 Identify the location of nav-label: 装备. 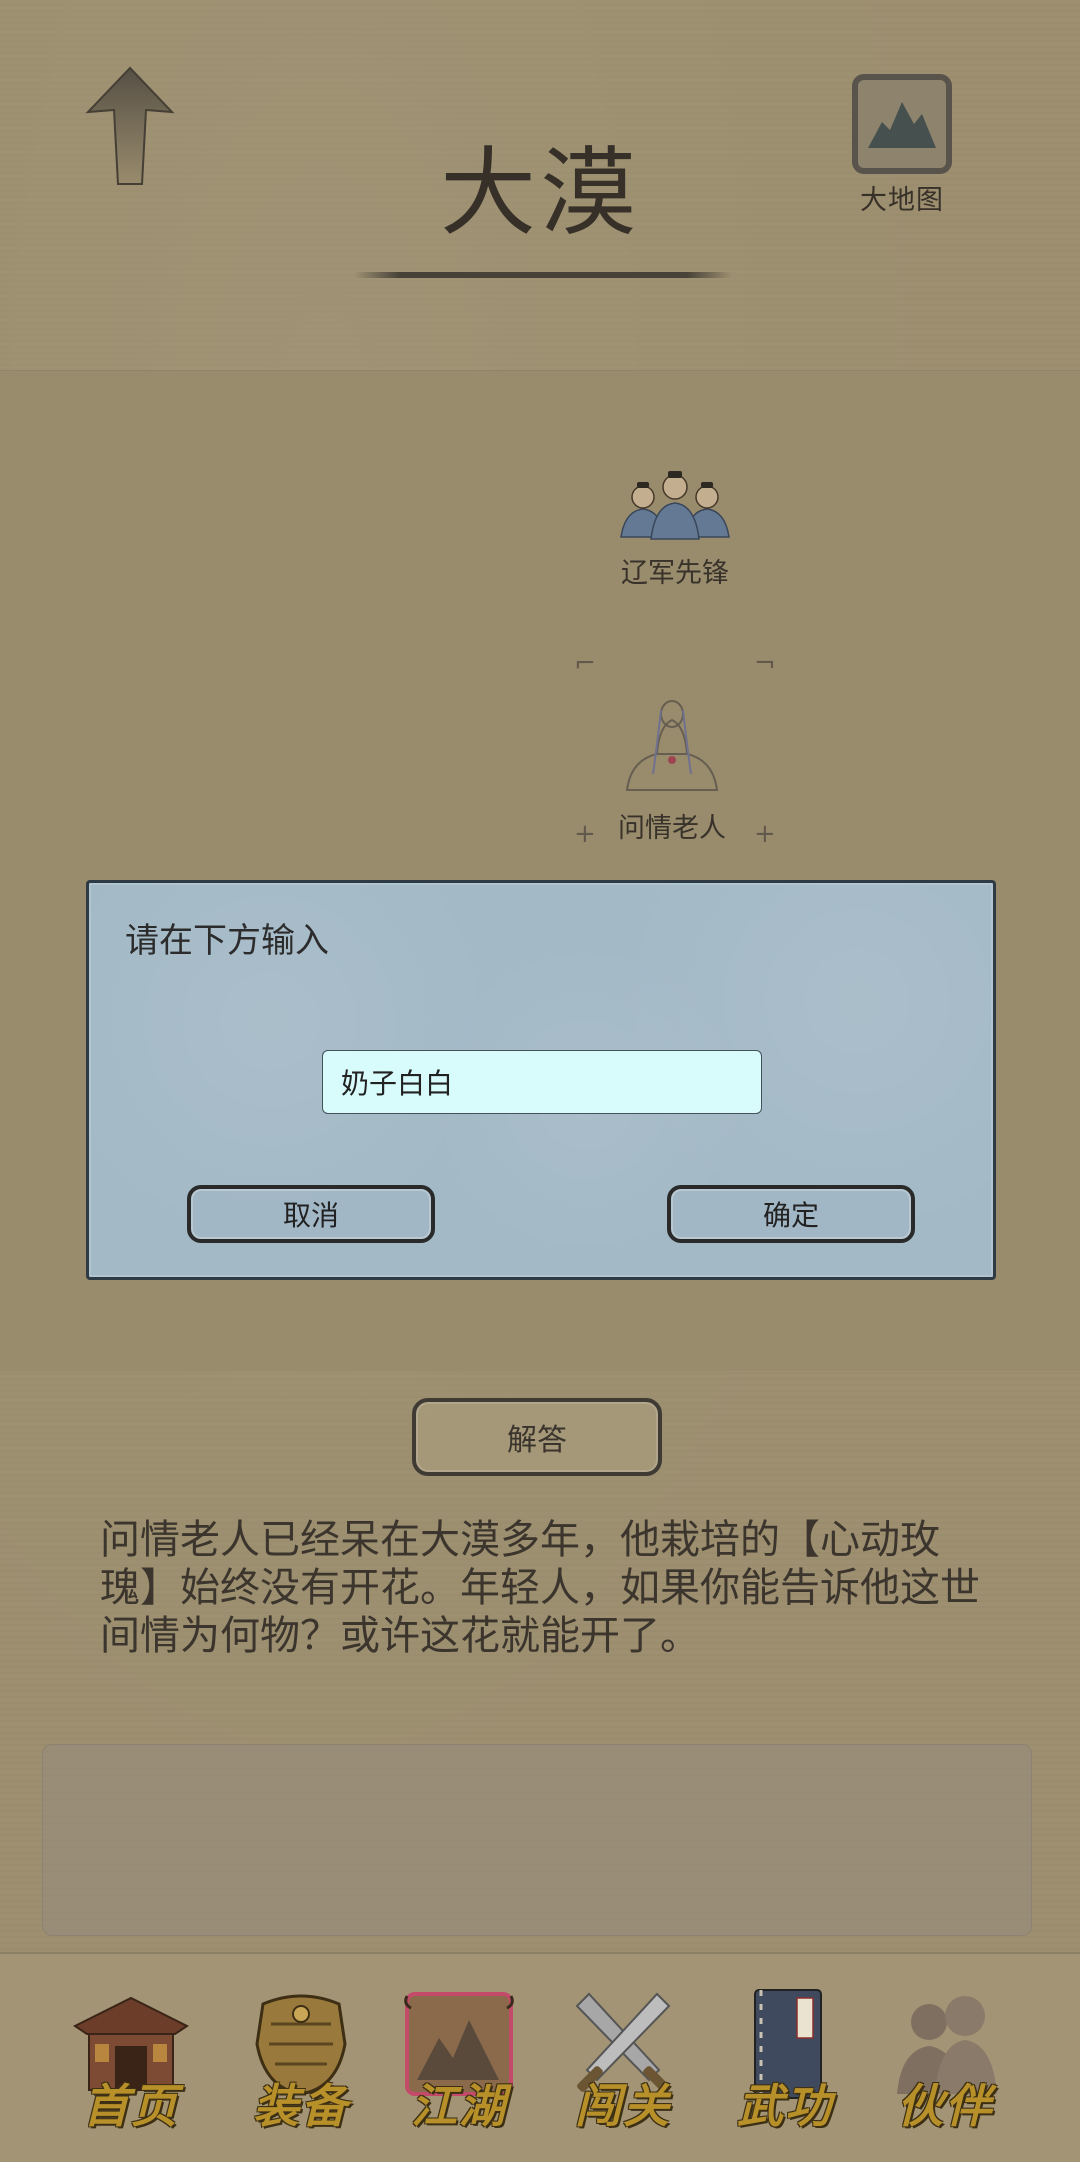
(301, 2106).